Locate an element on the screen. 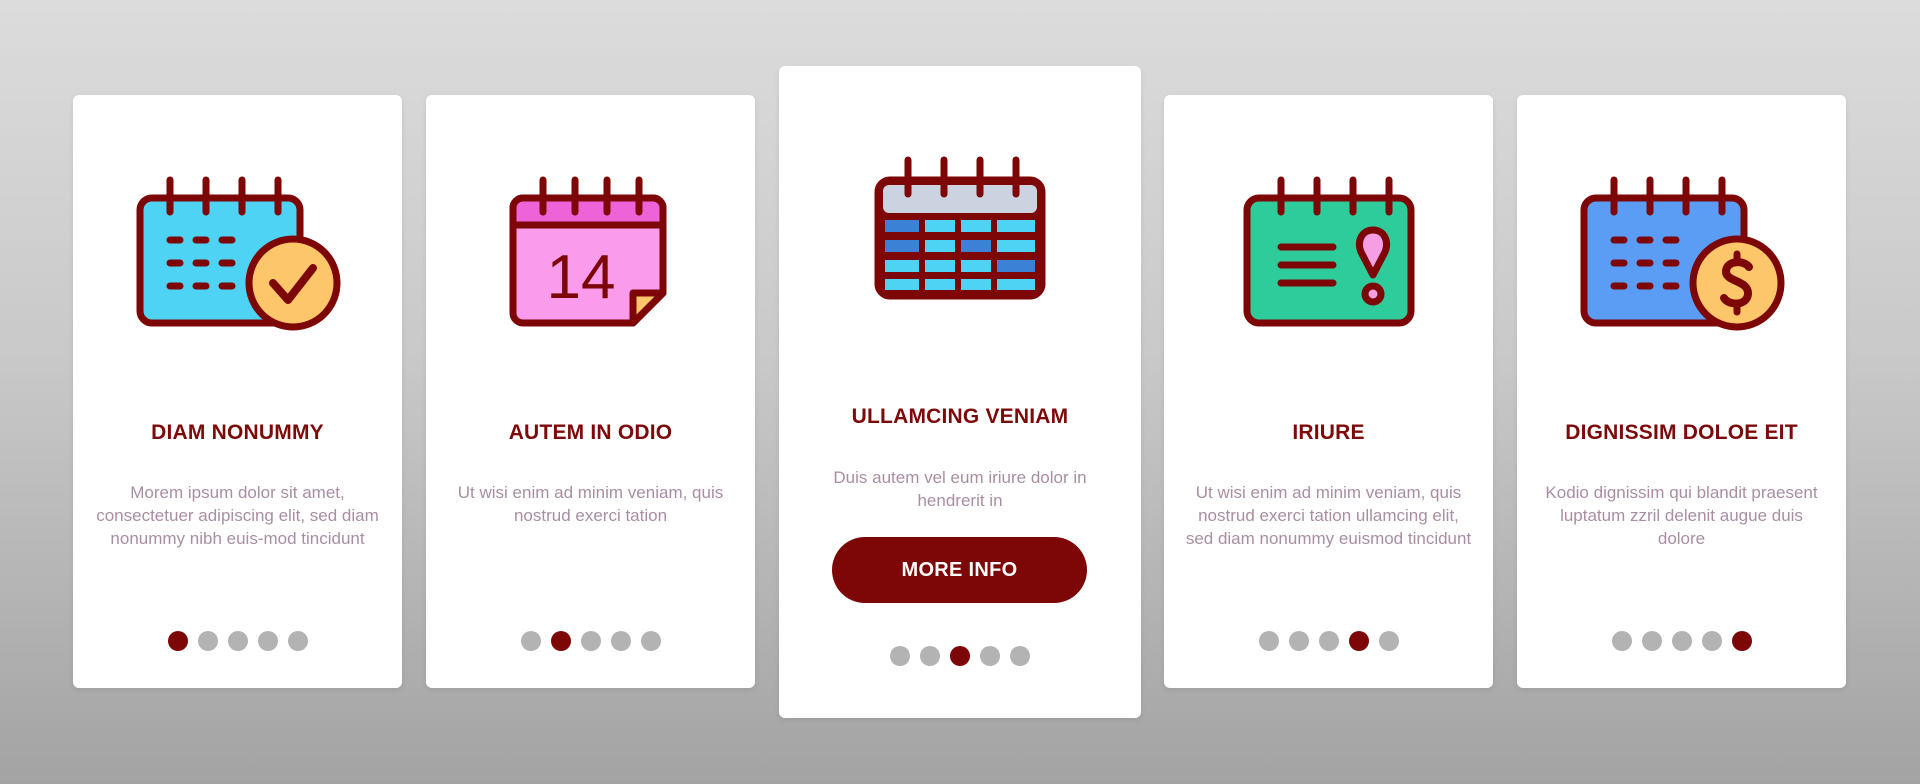 The width and height of the screenshot is (1920, 784). card-title: ULLAMCING VENIAM is located at coordinates (960, 416).